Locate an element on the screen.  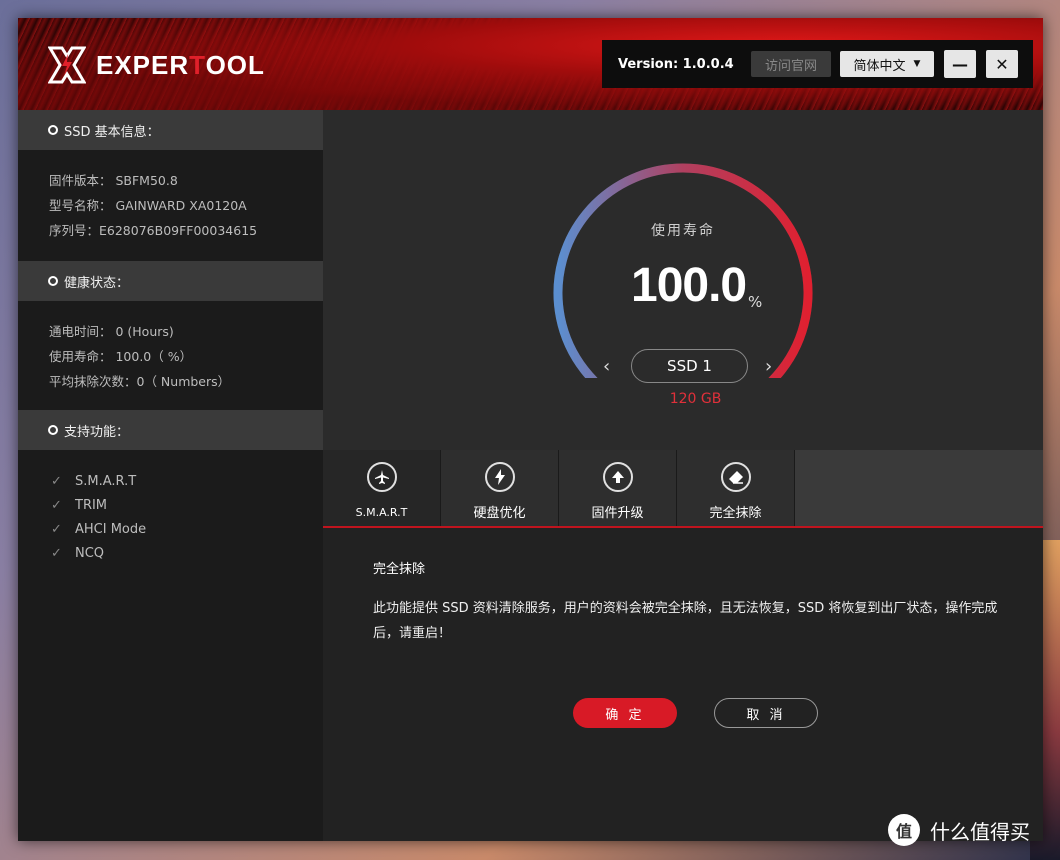
tab-optimize: 硬盘优化 is located at coordinates (500, 488).